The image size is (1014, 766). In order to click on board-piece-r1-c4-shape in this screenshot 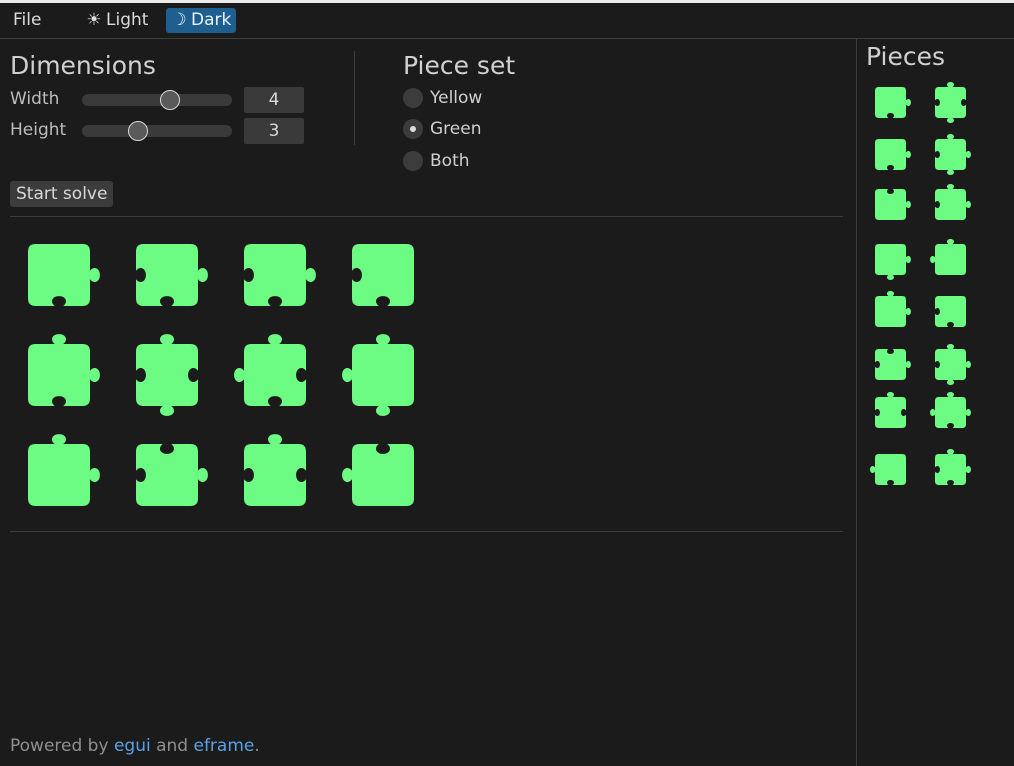, I will do `click(383, 275)`.